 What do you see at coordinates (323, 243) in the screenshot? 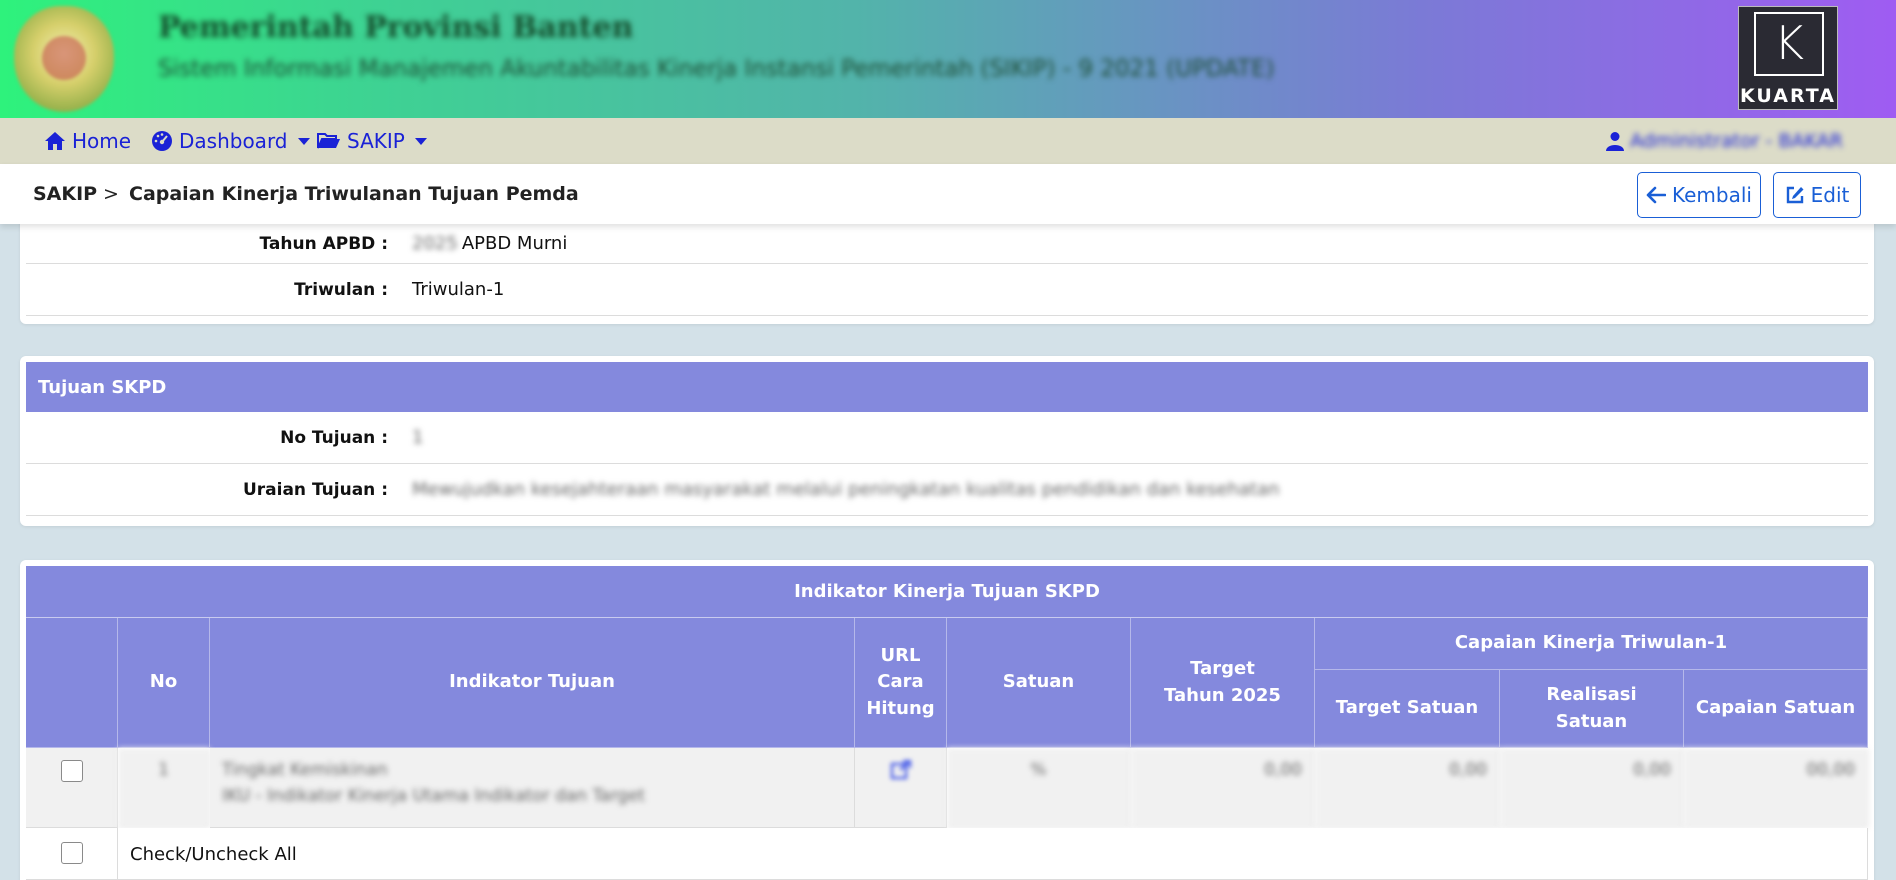
I see `tahun-label: Tahun APBD :` at bounding box center [323, 243].